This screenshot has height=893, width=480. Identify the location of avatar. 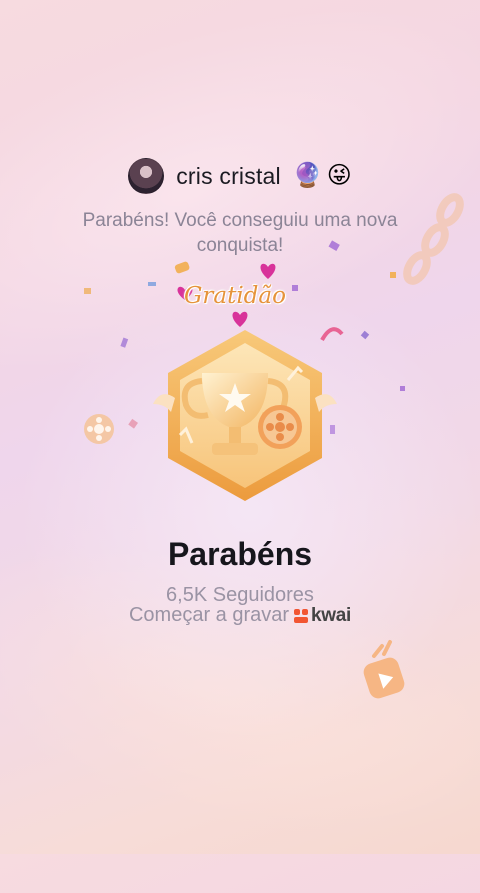
(146, 176).